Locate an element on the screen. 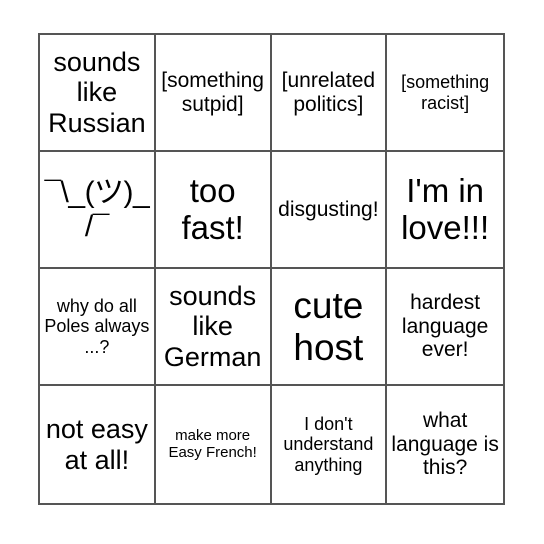 The image size is (544, 544). bingo-cell-r3-c1: why do all Poles always ...? is located at coordinates (98, 327).